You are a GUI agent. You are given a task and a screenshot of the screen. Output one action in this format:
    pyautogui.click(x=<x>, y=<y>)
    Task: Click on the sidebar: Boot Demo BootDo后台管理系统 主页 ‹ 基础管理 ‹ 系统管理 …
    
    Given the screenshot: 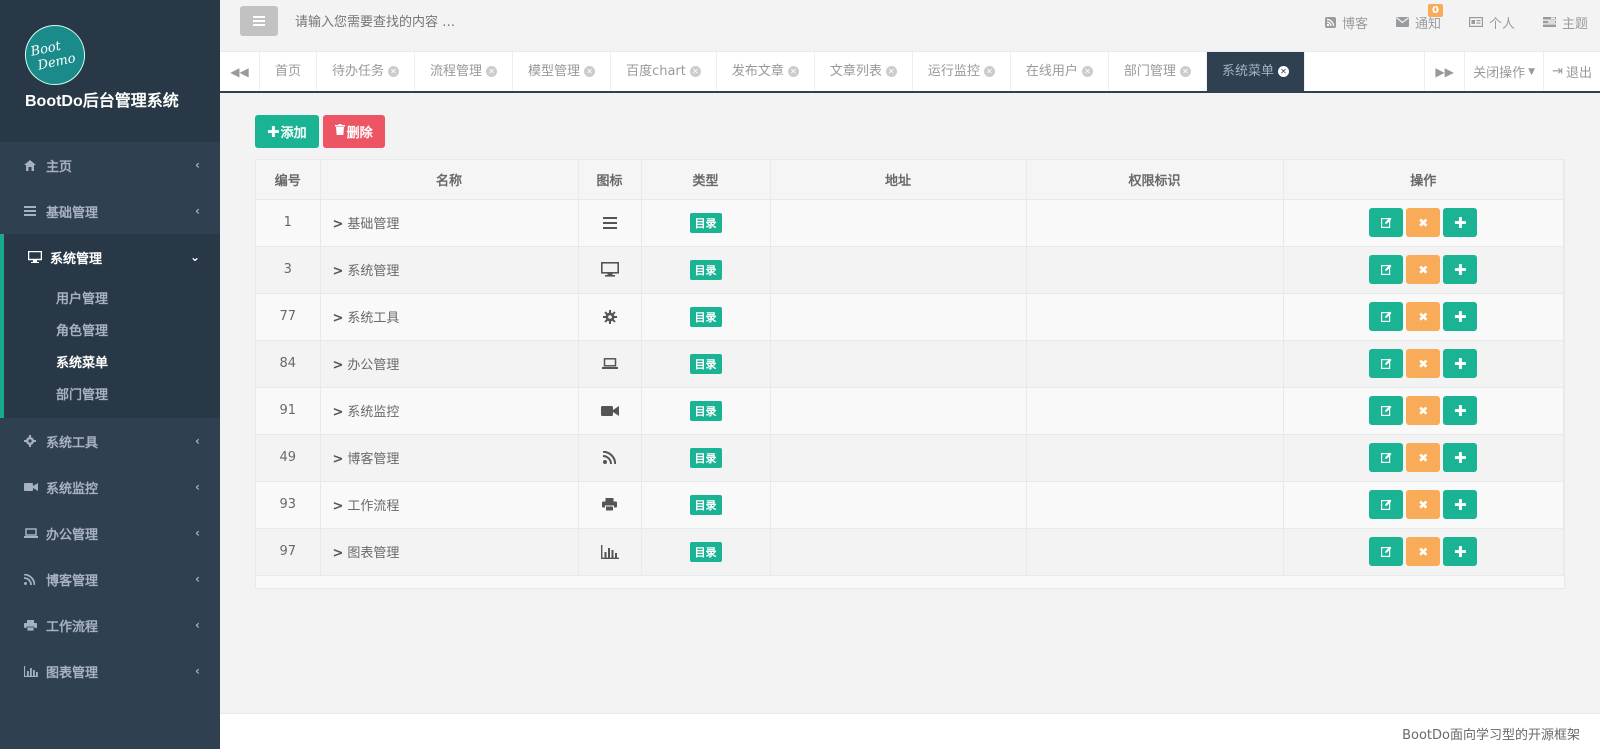 What is the action you would take?
    pyautogui.click(x=110, y=374)
    